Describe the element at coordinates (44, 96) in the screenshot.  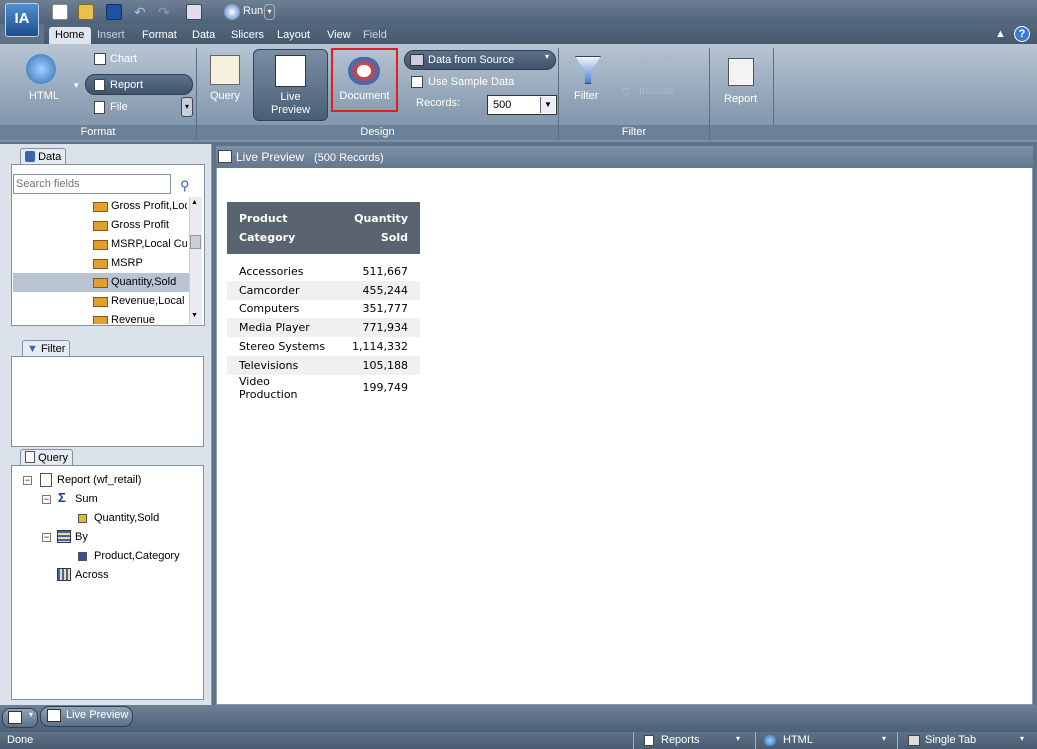
I see `html-button: HTML` at that location.